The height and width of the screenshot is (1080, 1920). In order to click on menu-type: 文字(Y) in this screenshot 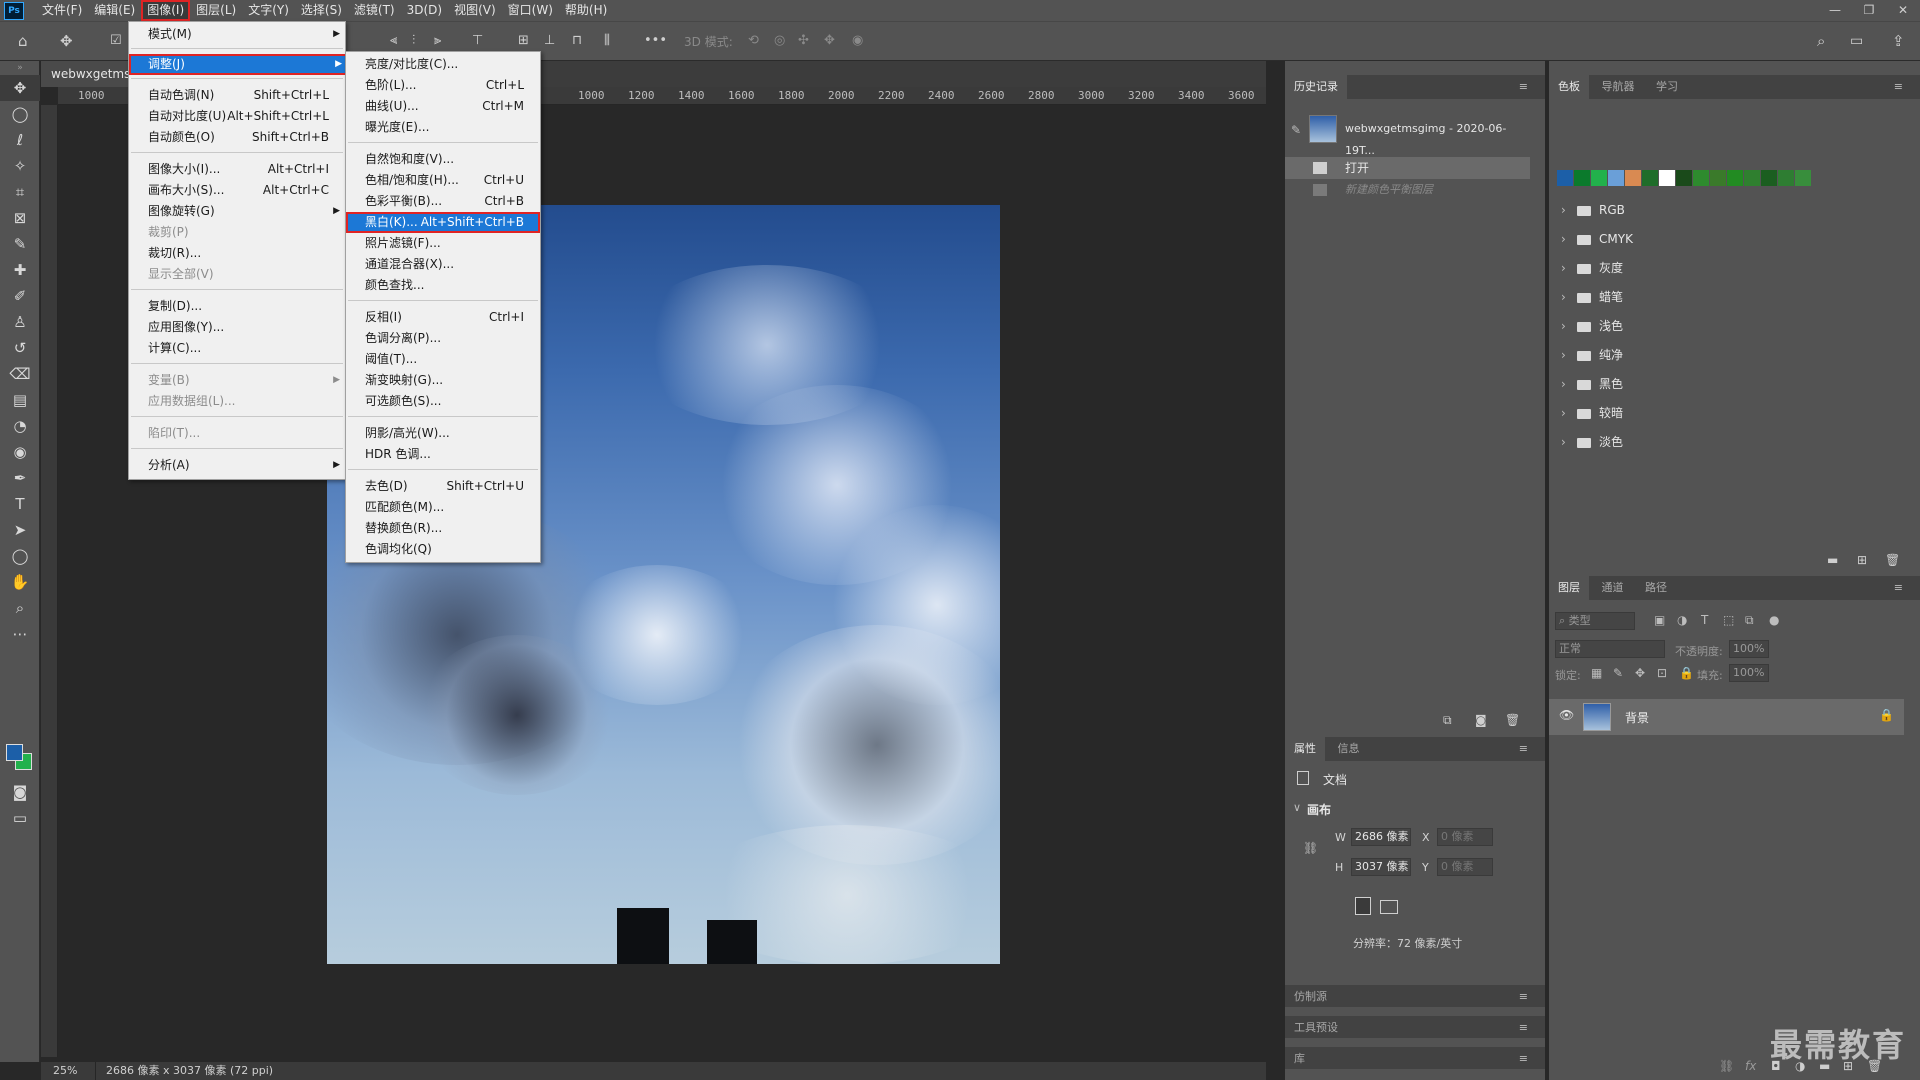, I will do `click(268, 10)`.